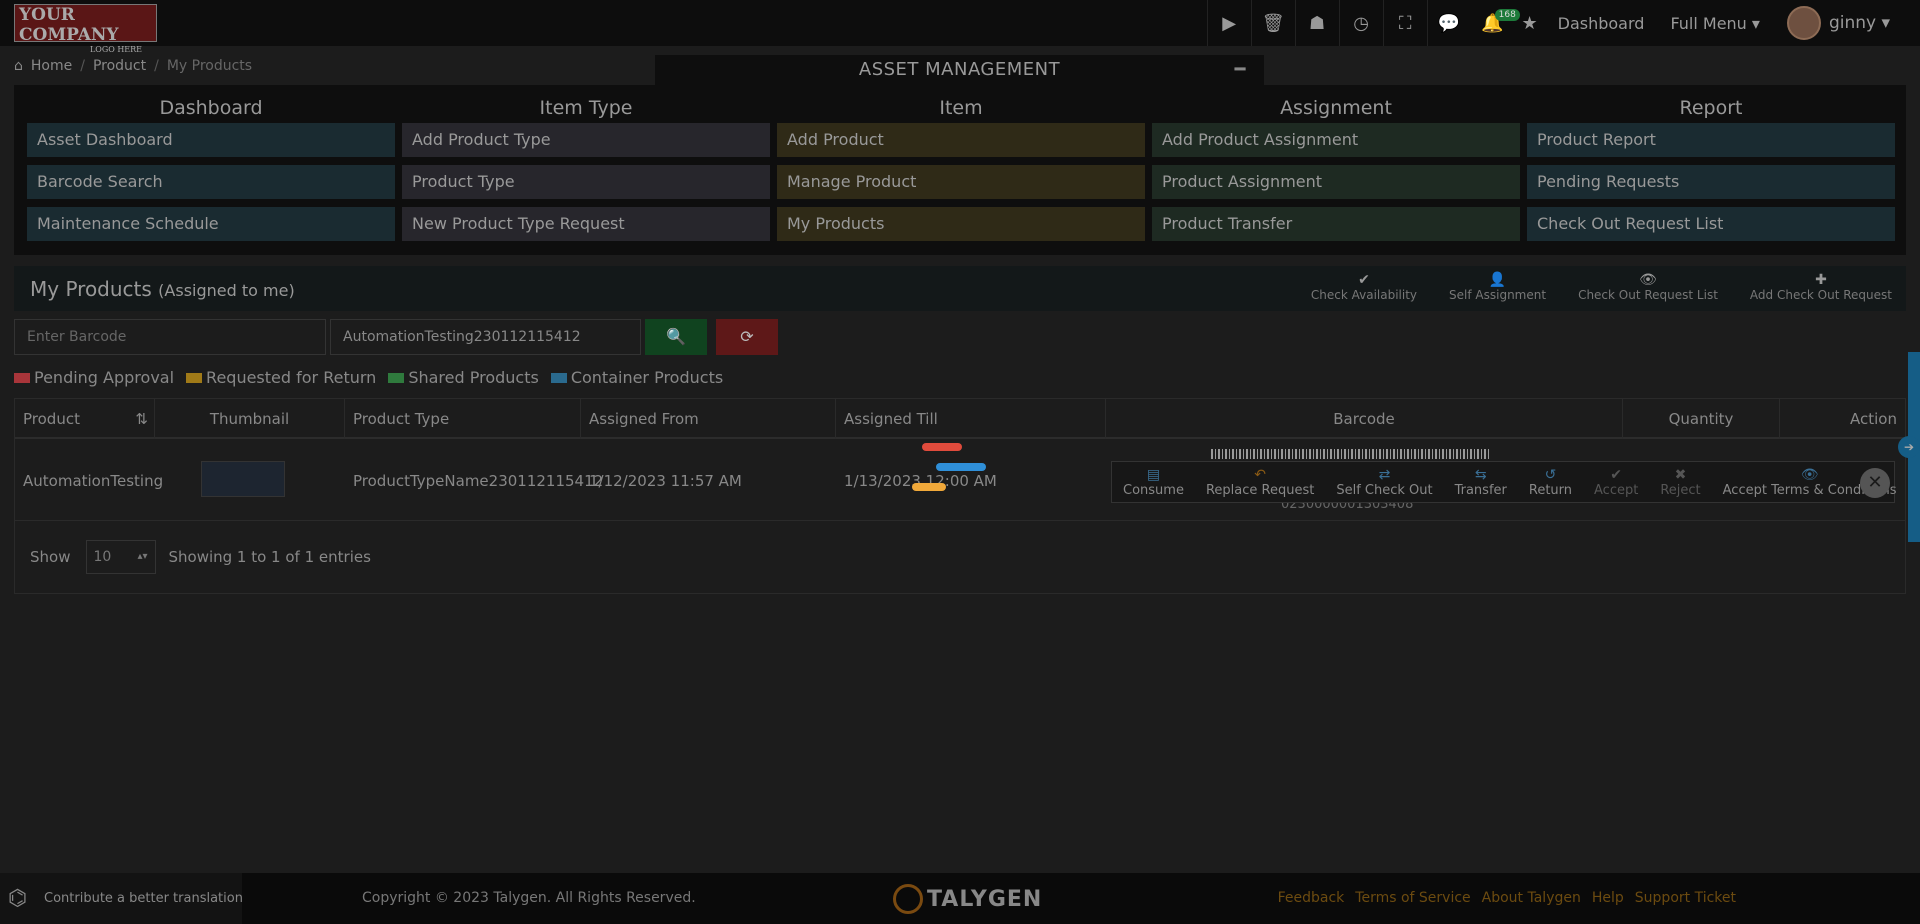 This screenshot has height=924, width=1920. I want to click on menu-add-product: Add Product, so click(961, 140).